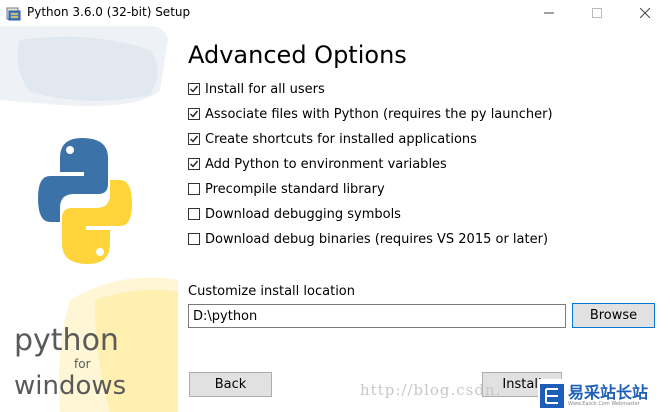  What do you see at coordinates (303, 214) in the screenshot?
I see `option-label: Download debugging symbols` at bounding box center [303, 214].